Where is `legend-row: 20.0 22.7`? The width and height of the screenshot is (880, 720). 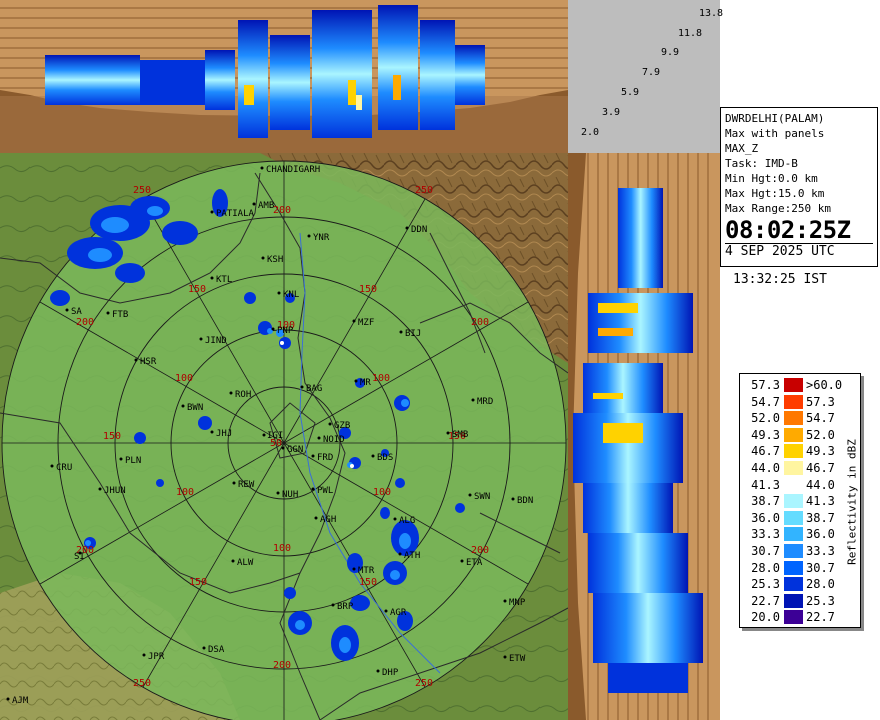
legend-row: 20.0 22.7 is located at coordinates (792, 617).